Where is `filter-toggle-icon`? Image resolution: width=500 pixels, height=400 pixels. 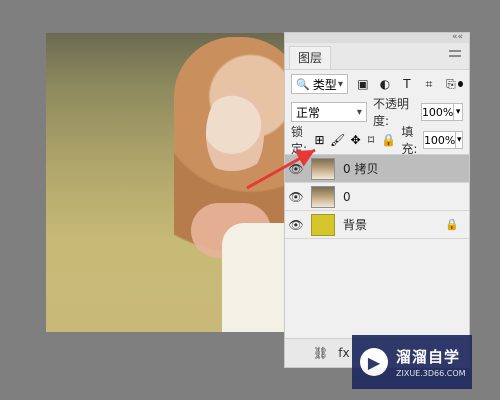 filter-toggle-icon is located at coordinates (460, 84).